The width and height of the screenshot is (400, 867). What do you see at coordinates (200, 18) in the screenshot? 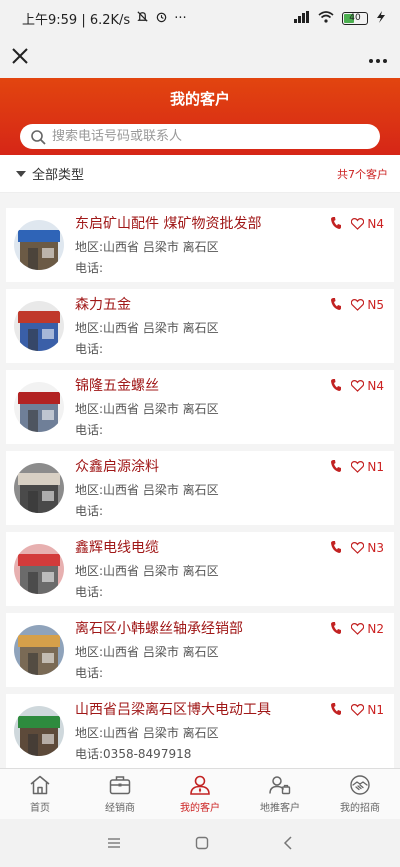
I see `status-bar: 上午9:59 | 6.2K/s ··· 40` at bounding box center [200, 18].